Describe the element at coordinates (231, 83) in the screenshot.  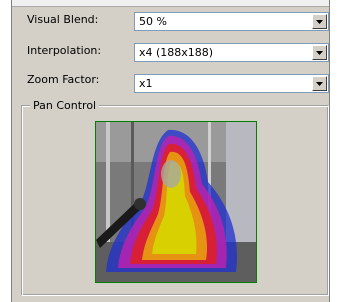
I see `zoom-factor-select: x1` at that location.